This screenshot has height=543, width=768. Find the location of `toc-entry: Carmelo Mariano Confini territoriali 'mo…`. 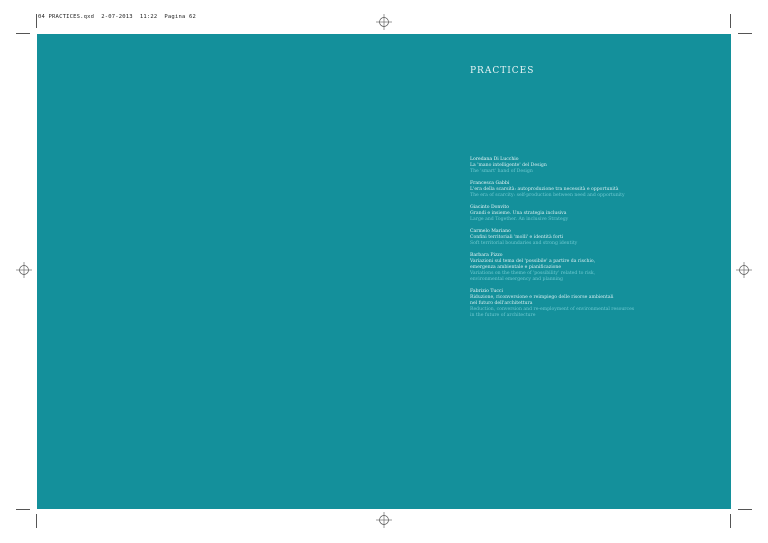

toc-entry: Carmelo Mariano Confini territoriali 'mo… is located at coordinates (595, 238).